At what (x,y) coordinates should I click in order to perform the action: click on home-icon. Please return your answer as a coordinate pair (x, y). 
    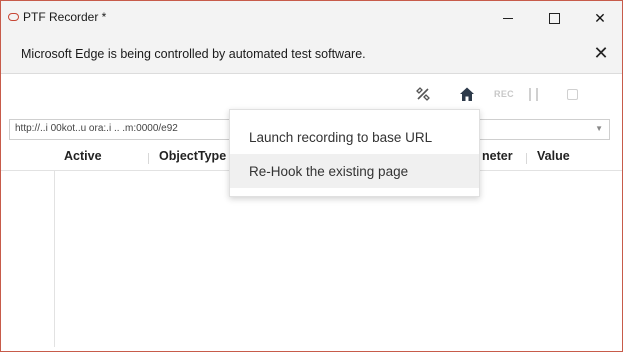
    Looking at the image, I should click on (467, 94).